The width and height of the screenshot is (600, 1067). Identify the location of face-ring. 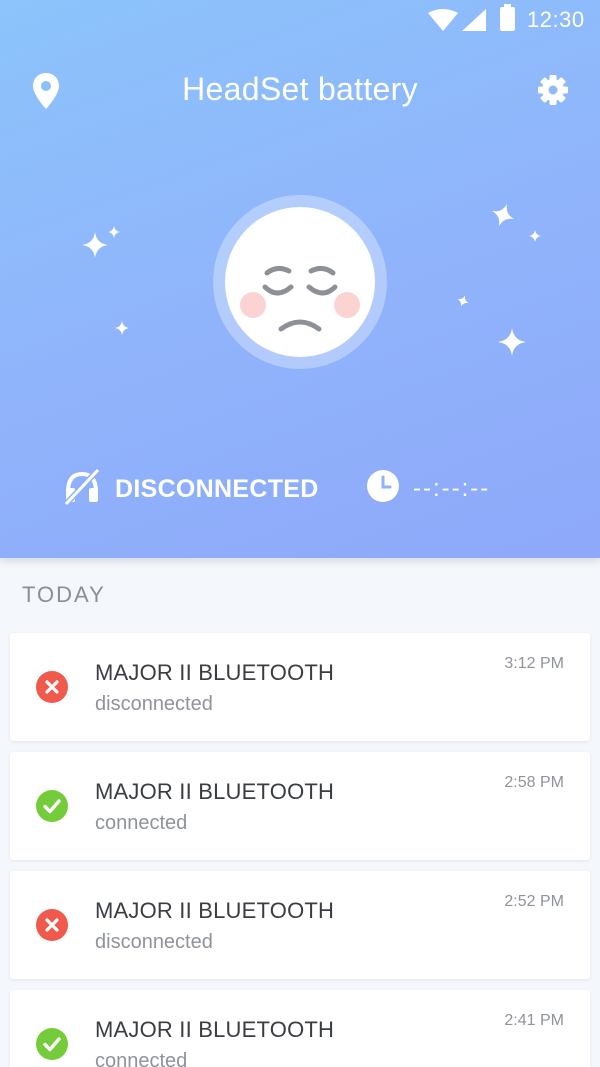
(300, 282).